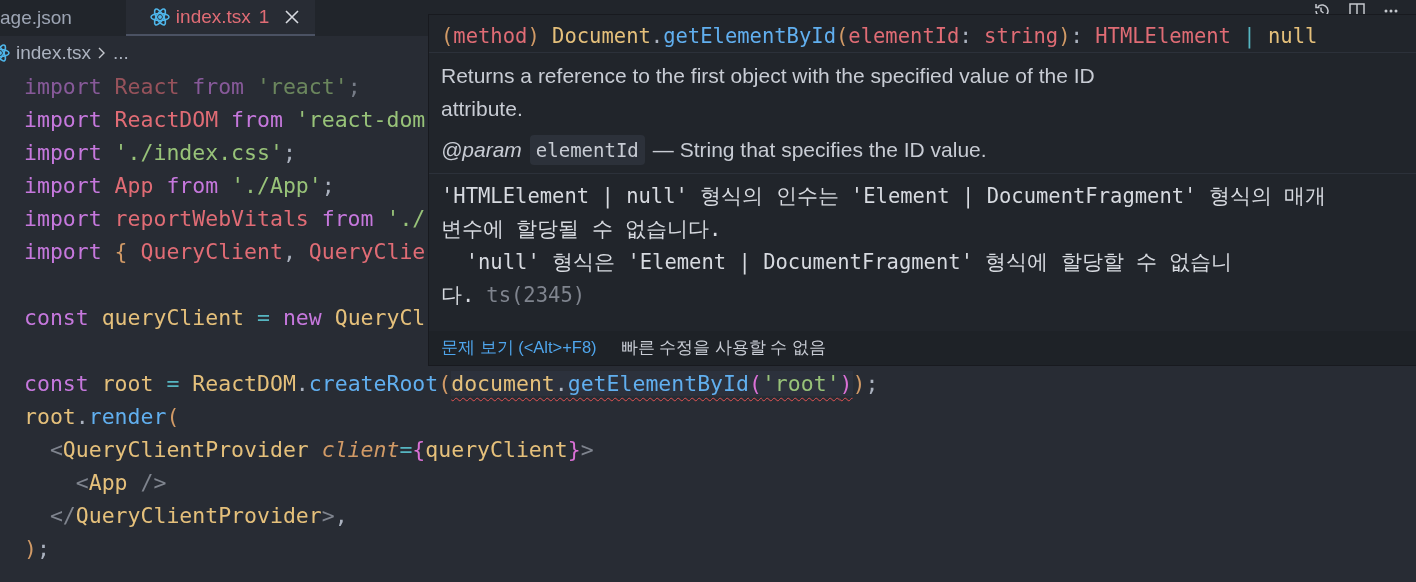 The height and width of the screenshot is (582, 1416). Describe the element at coordinates (481, 150) in the screenshot. I see `param-tag: @param` at that location.